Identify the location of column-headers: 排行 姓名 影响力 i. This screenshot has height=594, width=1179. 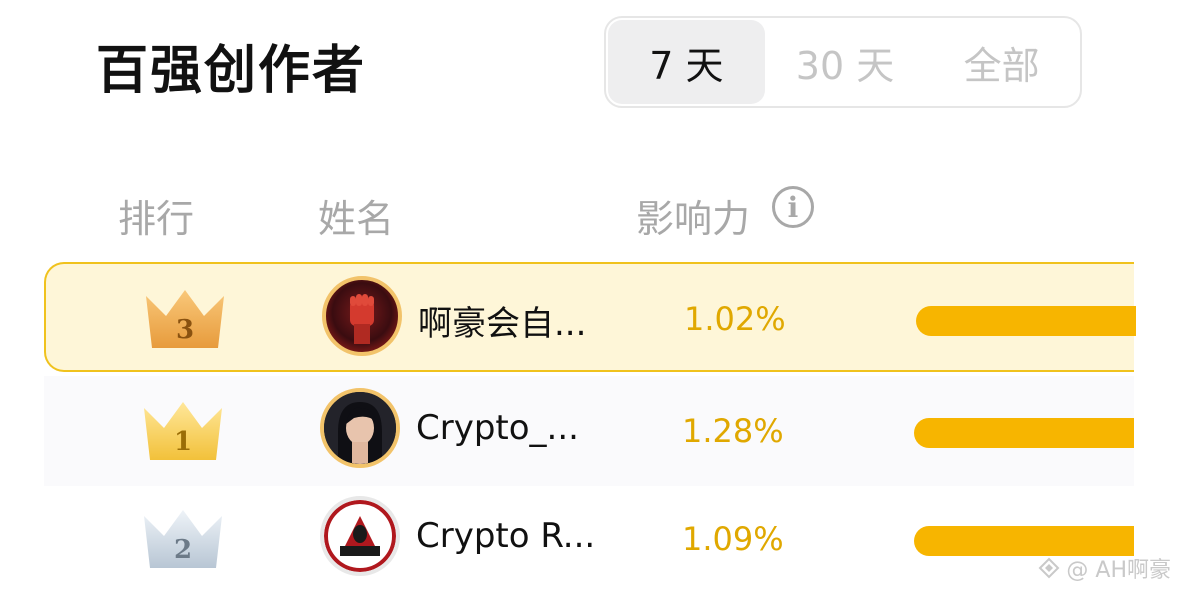
(589, 215).